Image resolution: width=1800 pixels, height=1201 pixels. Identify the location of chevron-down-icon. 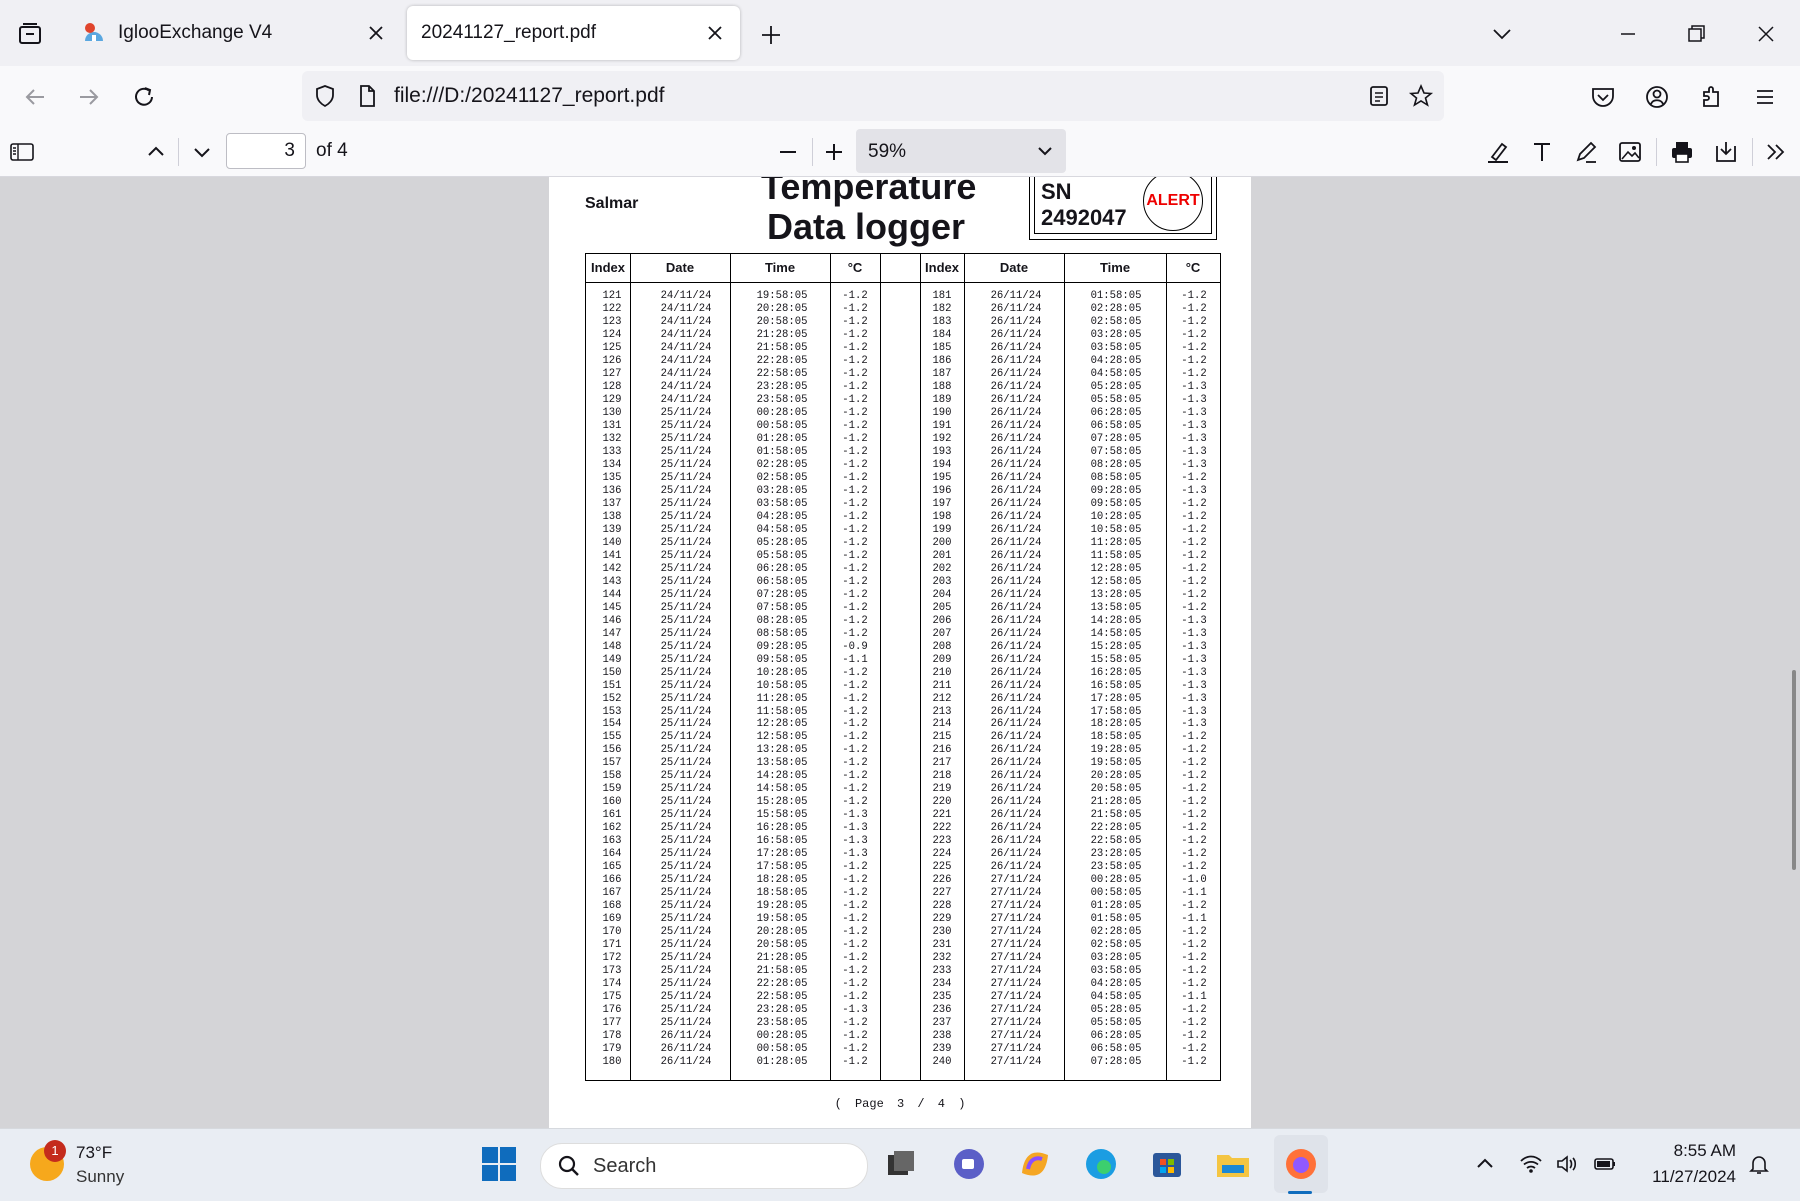
(1045, 151).